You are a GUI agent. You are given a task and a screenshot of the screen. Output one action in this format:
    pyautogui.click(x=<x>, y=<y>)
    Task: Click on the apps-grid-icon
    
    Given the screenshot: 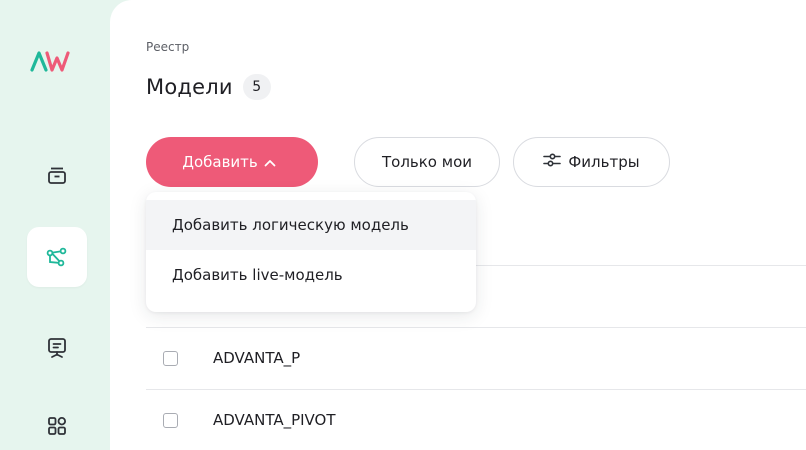 What is the action you would take?
    pyautogui.click(x=57, y=426)
    